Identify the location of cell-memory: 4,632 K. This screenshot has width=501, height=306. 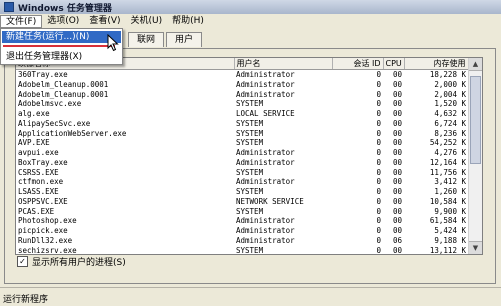
(450, 113).